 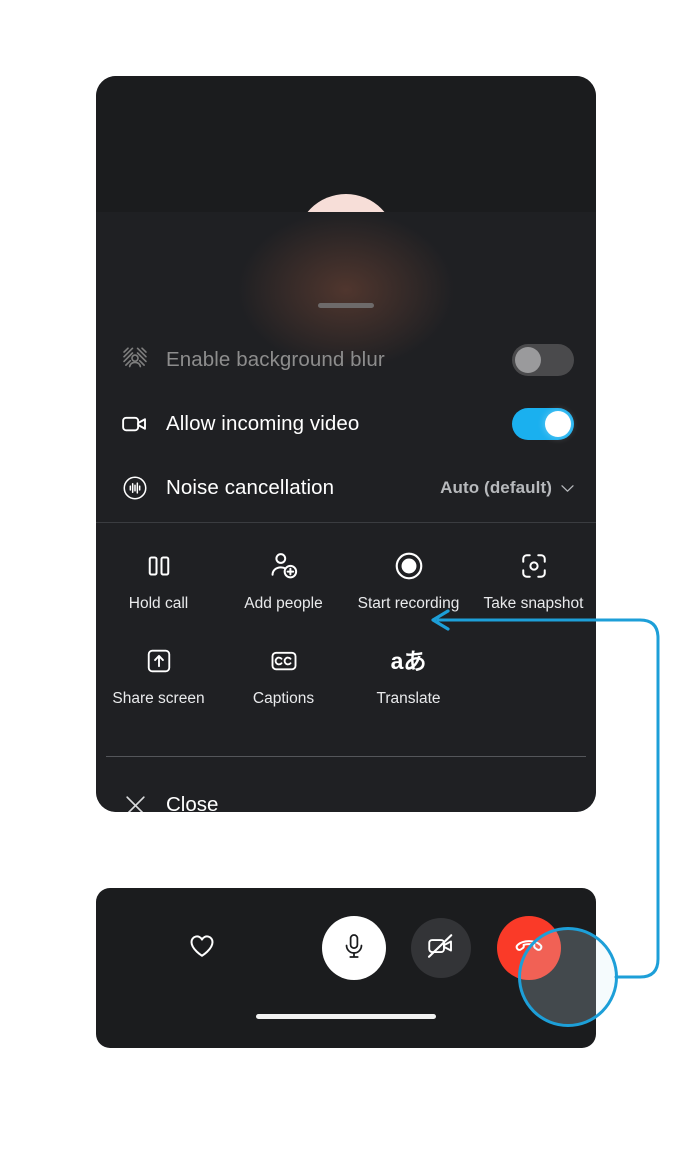 I want to click on microphone-button, so click(x=354, y=948).